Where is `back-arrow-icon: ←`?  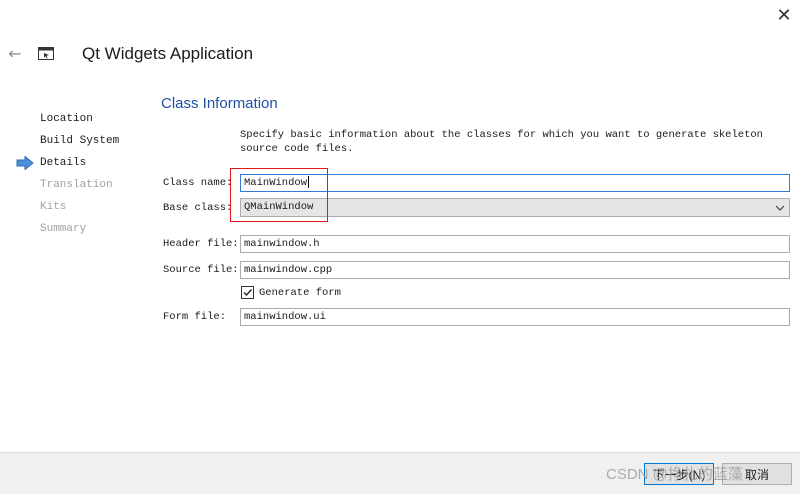
back-arrow-icon: ← is located at coordinates (15, 53).